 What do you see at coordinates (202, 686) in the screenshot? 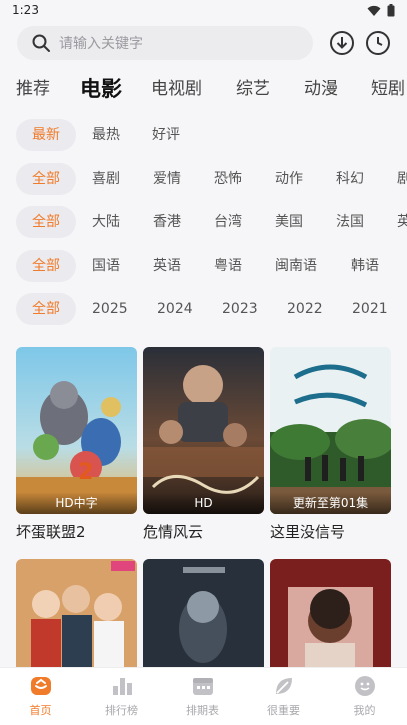
I see `calendar-icon` at bounding box center [202, 686].